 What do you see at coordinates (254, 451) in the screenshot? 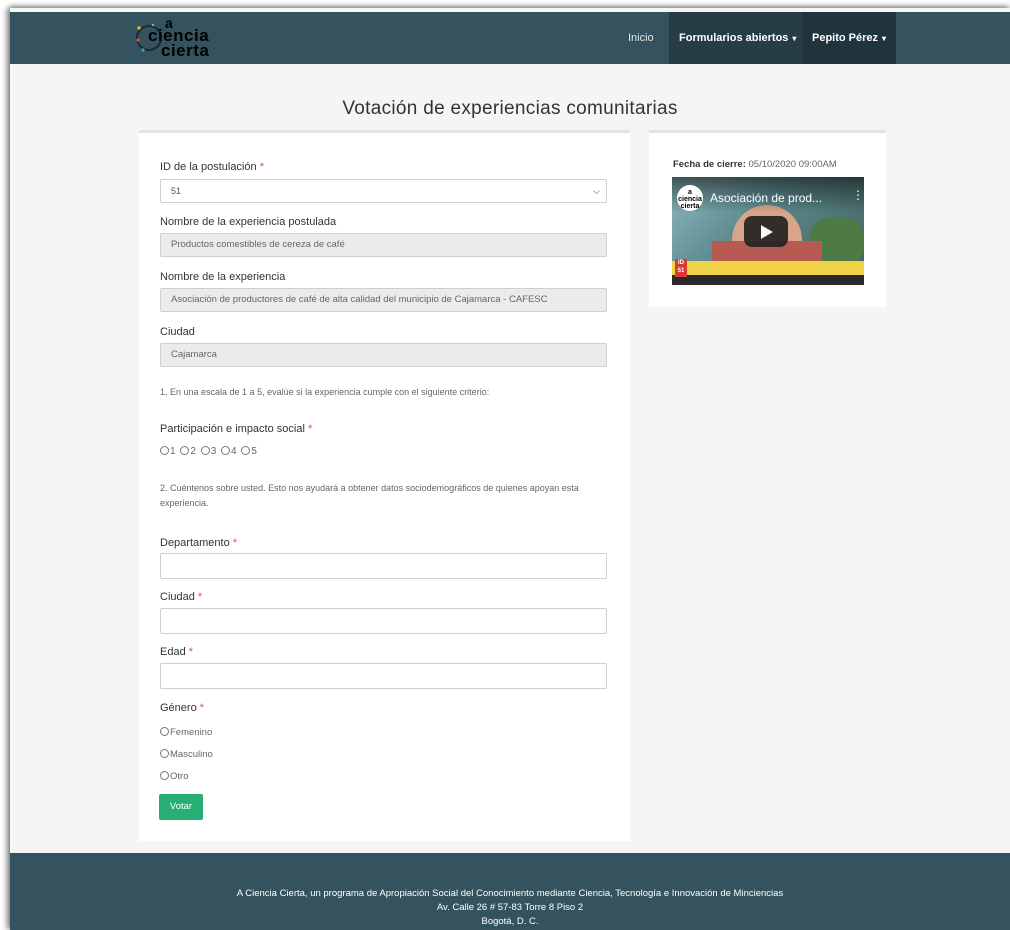
I see `scale-radio-label: 5` at bounding box center [254, 451].